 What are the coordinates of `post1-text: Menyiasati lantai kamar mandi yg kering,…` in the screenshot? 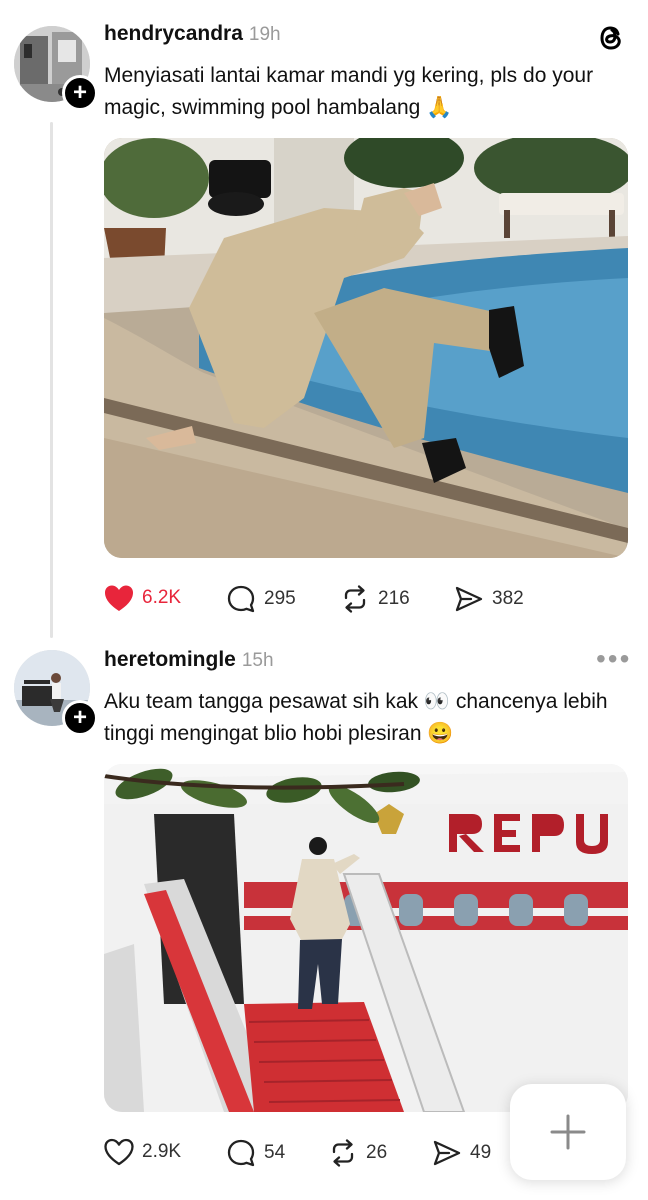 It's located at (349, 91).